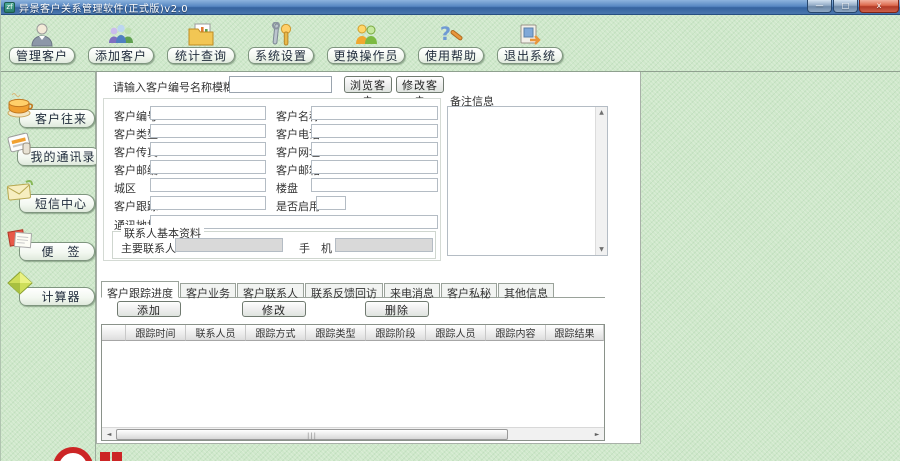 Image resolution: width=900 pixels, height=461 pixels. Describe the element at coordinates (469, 291) in the screenshot. I see `tab-customer-private: 客户私秘` at that location.